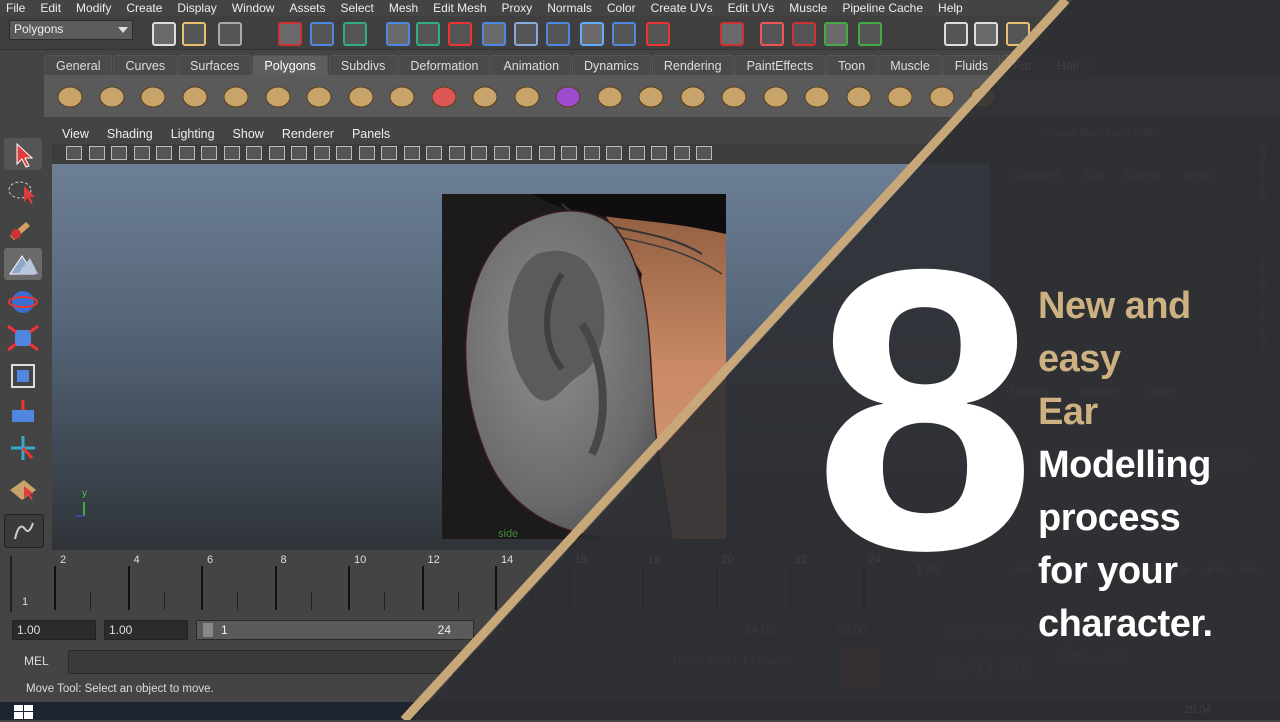 Image resolution: width=1280 pixels, height=722 pixels. I want to click on channel-menu-edit: Edit, so click(1093, 175).